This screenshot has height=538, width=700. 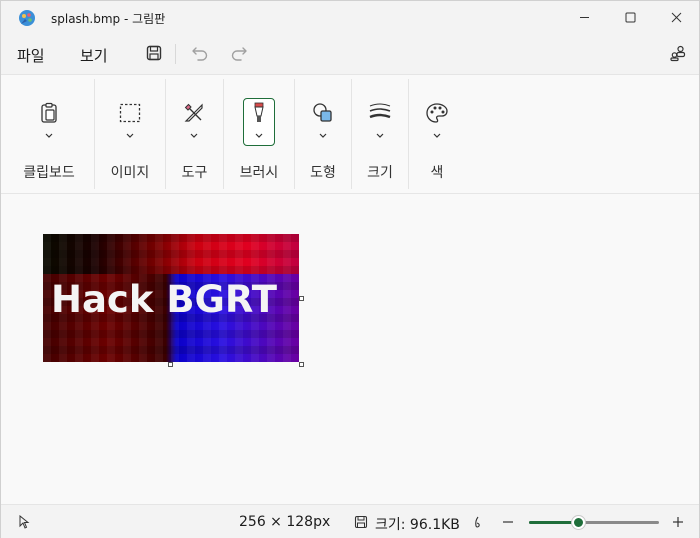 What do you see at coordinates (24, 522) in the screenshot?
I see `pointer-icon` at bounding box center [24, 522].